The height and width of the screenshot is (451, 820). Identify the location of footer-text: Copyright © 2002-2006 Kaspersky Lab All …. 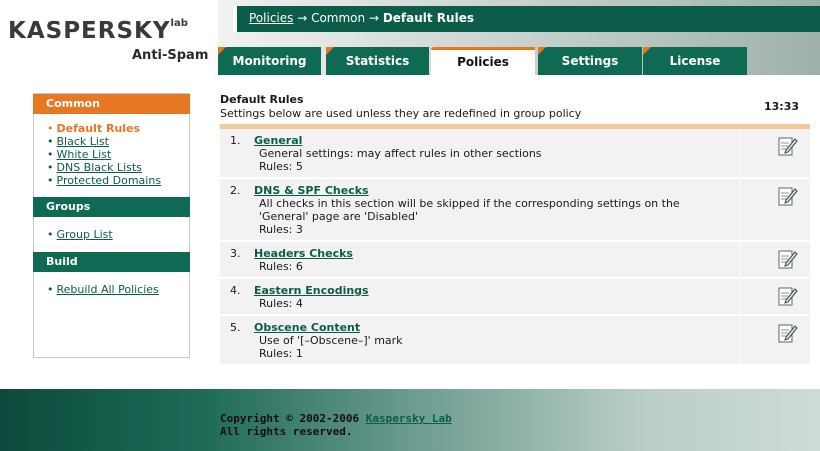
(336, 425).